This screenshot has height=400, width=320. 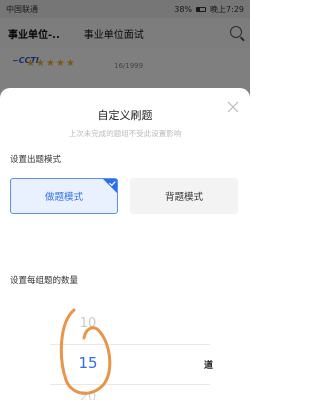 What do you see at coordinates (44, 281) in the screenshot?
I see `count-section-label: 设置每组题的数量` at bounding box center [44, 281].